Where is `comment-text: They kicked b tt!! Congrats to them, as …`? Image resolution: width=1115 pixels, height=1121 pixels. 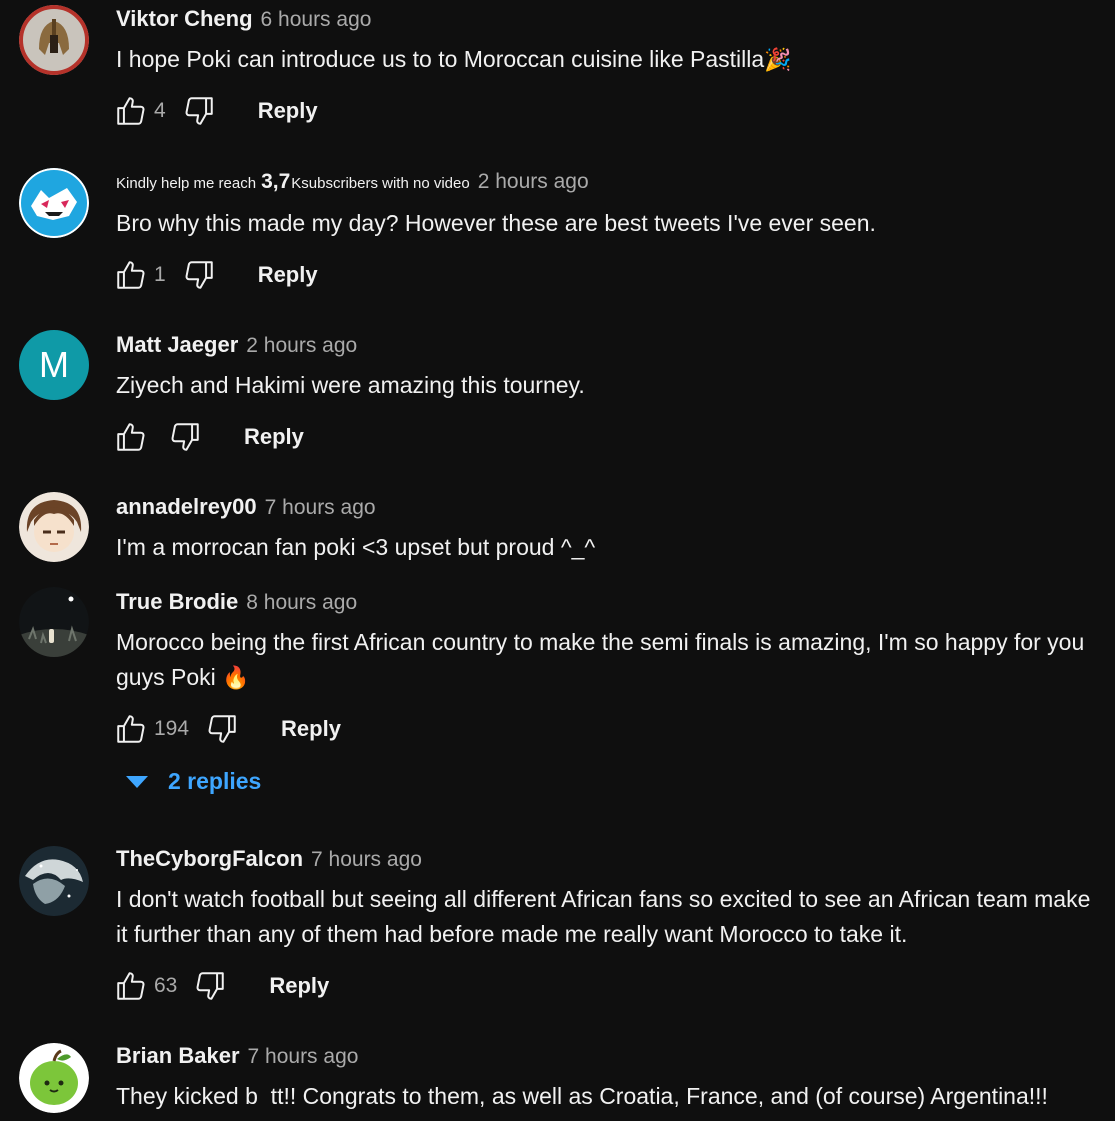
comment-text: They kicked b tt!! Congrats to them, as … is located at coordinates (582, 1096).